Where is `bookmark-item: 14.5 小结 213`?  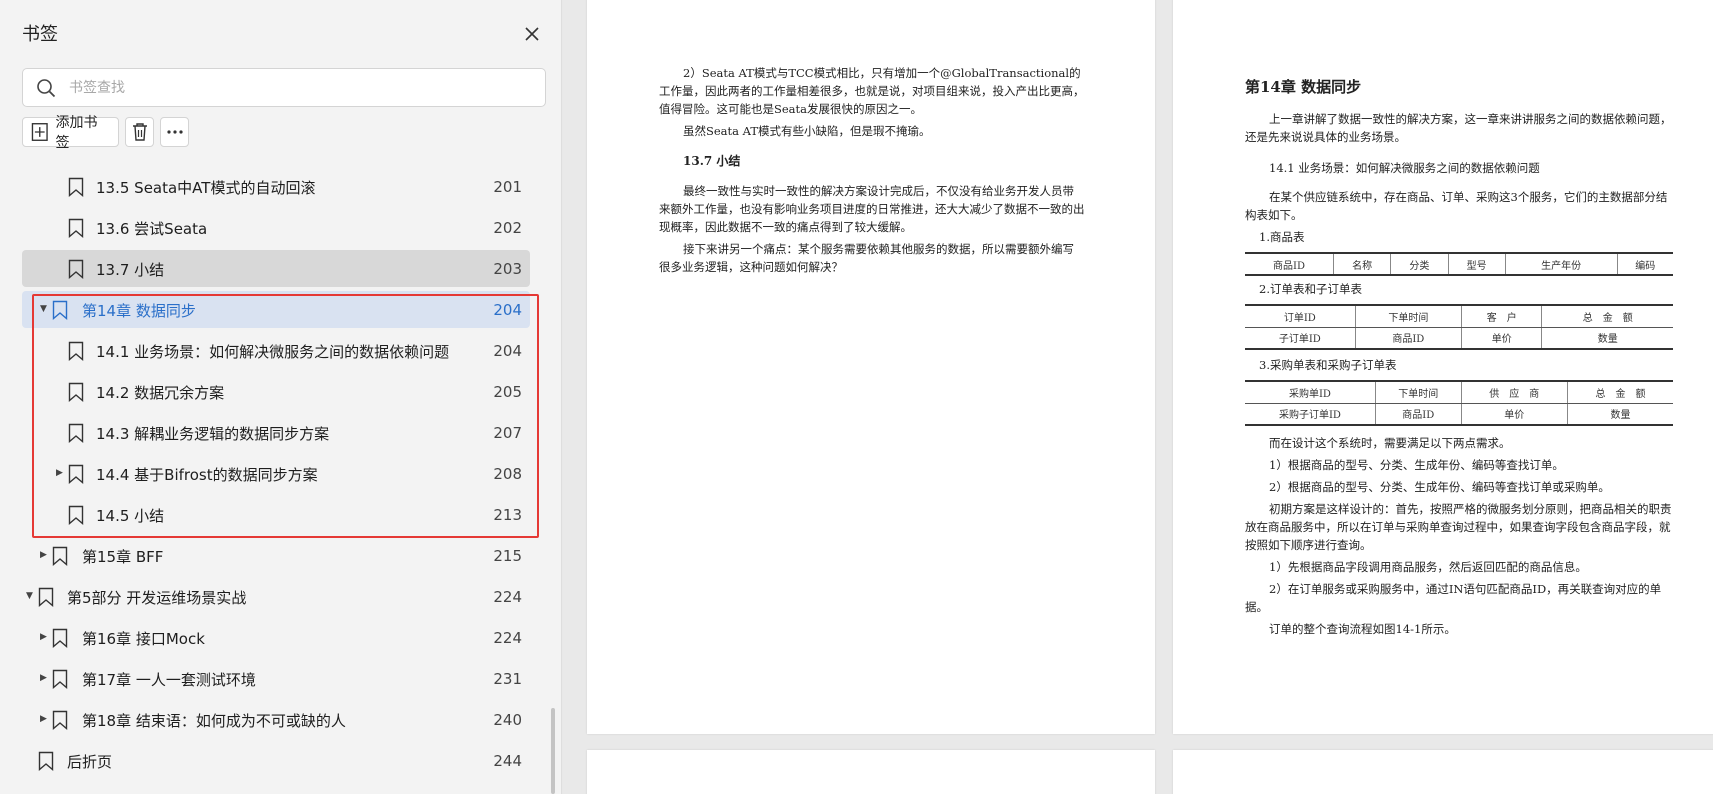 bookmark-item: 14.5 小结 213 is located at coordinates (276, 514).